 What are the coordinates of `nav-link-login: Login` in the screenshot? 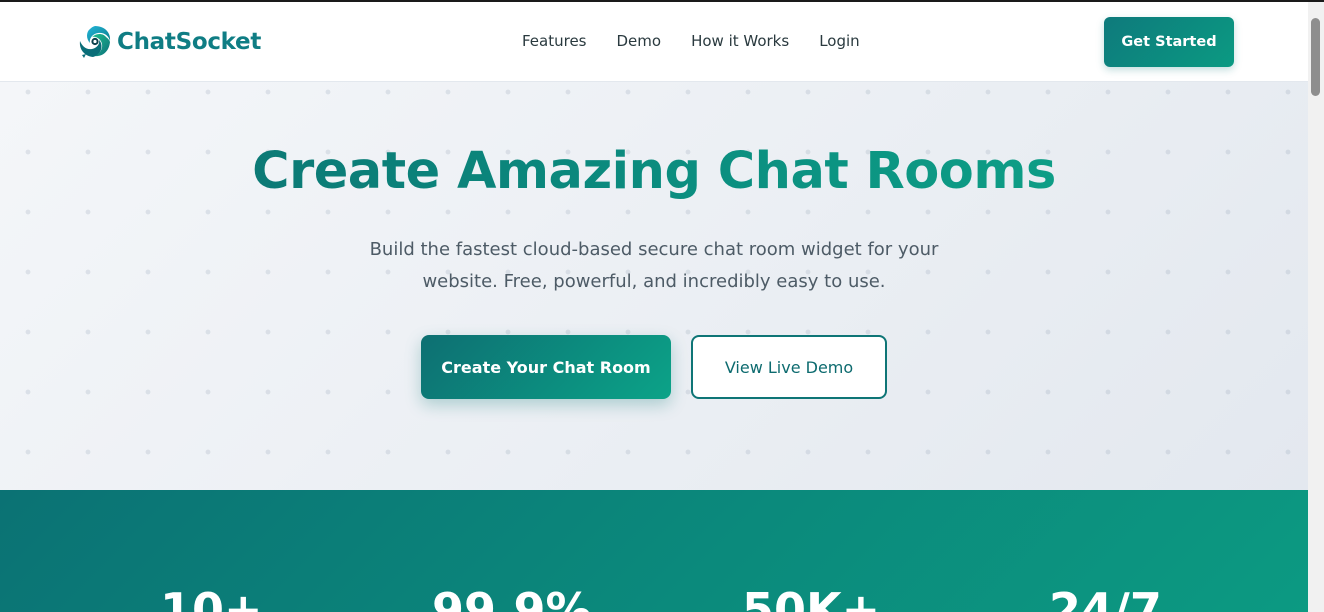 It's located at (839, 41).